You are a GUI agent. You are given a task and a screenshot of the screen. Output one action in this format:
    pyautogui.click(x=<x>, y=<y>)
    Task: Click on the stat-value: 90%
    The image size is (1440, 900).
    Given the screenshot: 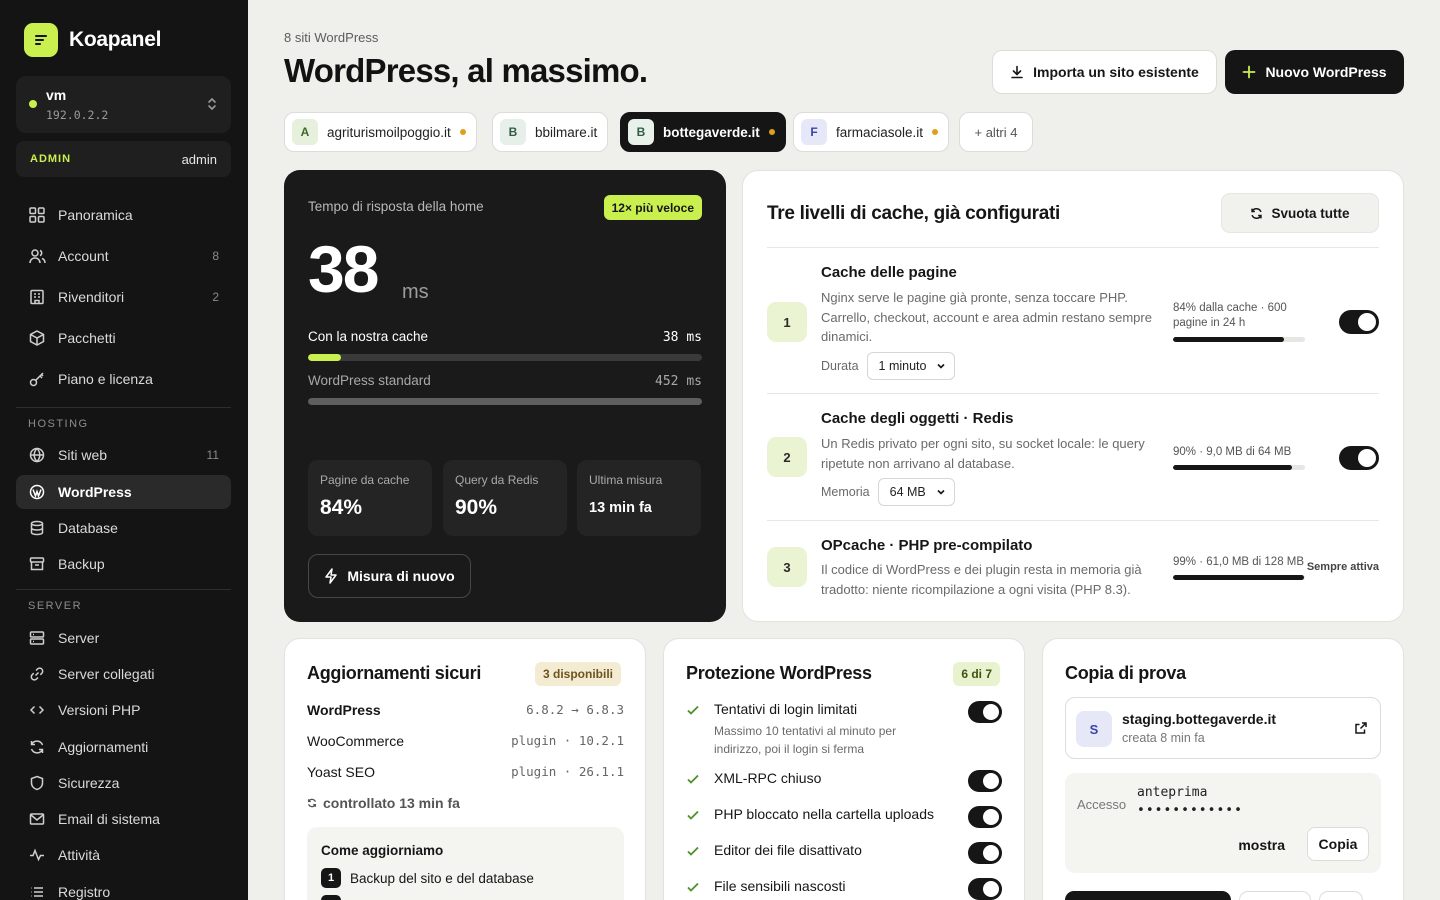 What is the action you would take?
    pyautogui.click(x=476, y=507)
    